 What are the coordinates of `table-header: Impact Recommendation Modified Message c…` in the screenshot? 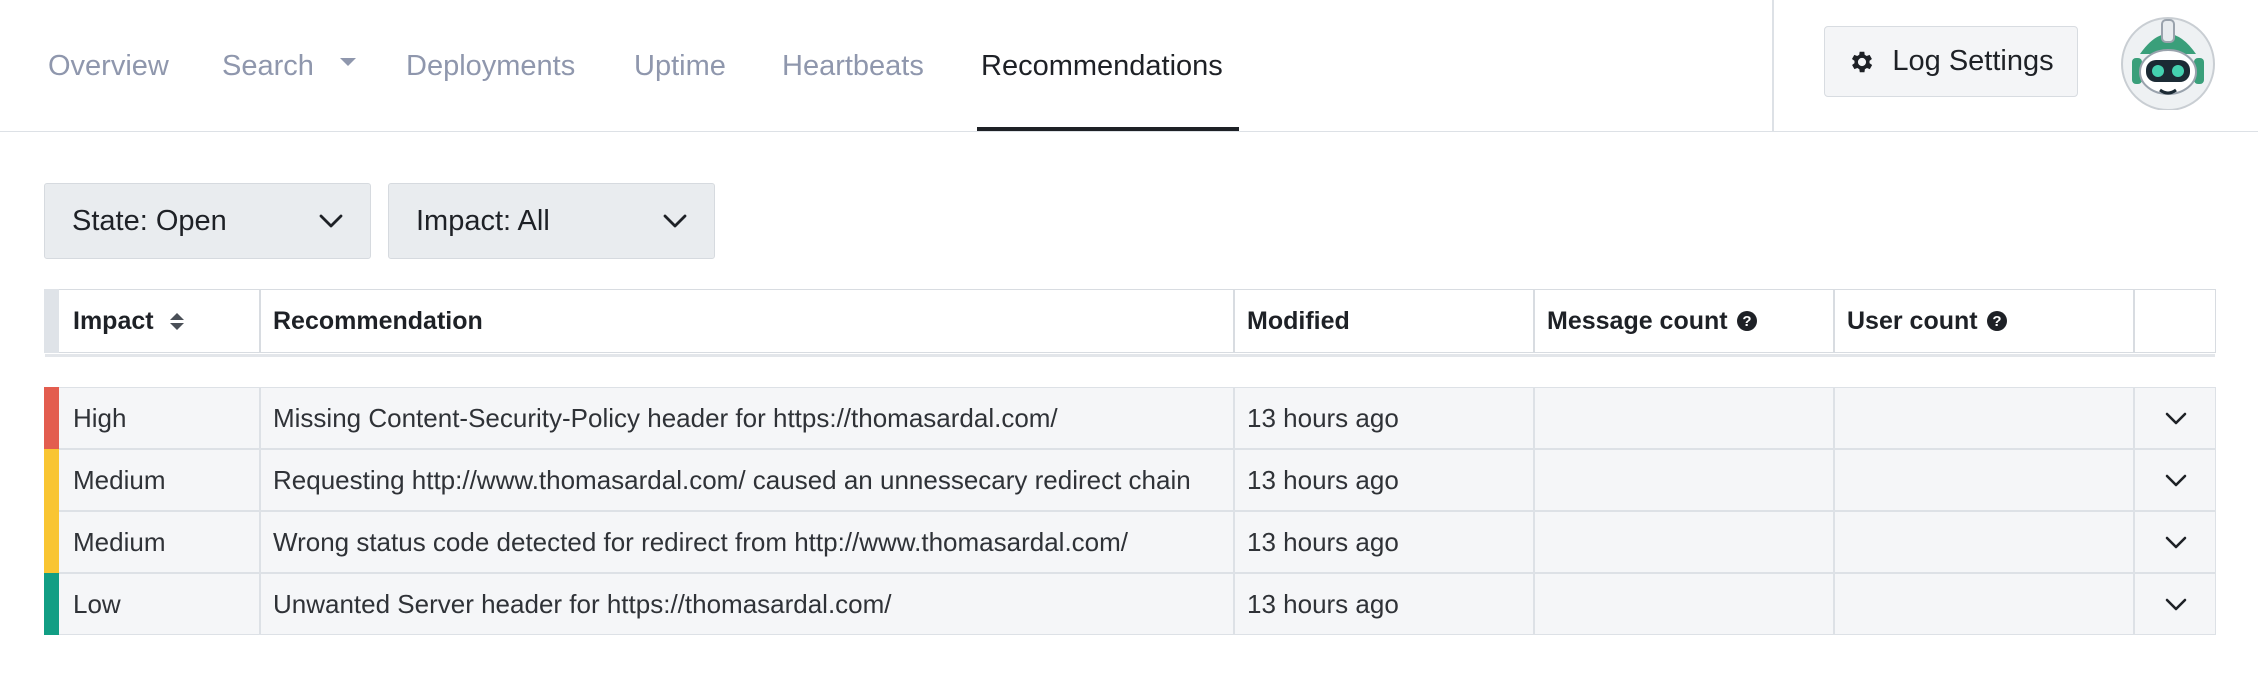 It's located at (1129, 322).